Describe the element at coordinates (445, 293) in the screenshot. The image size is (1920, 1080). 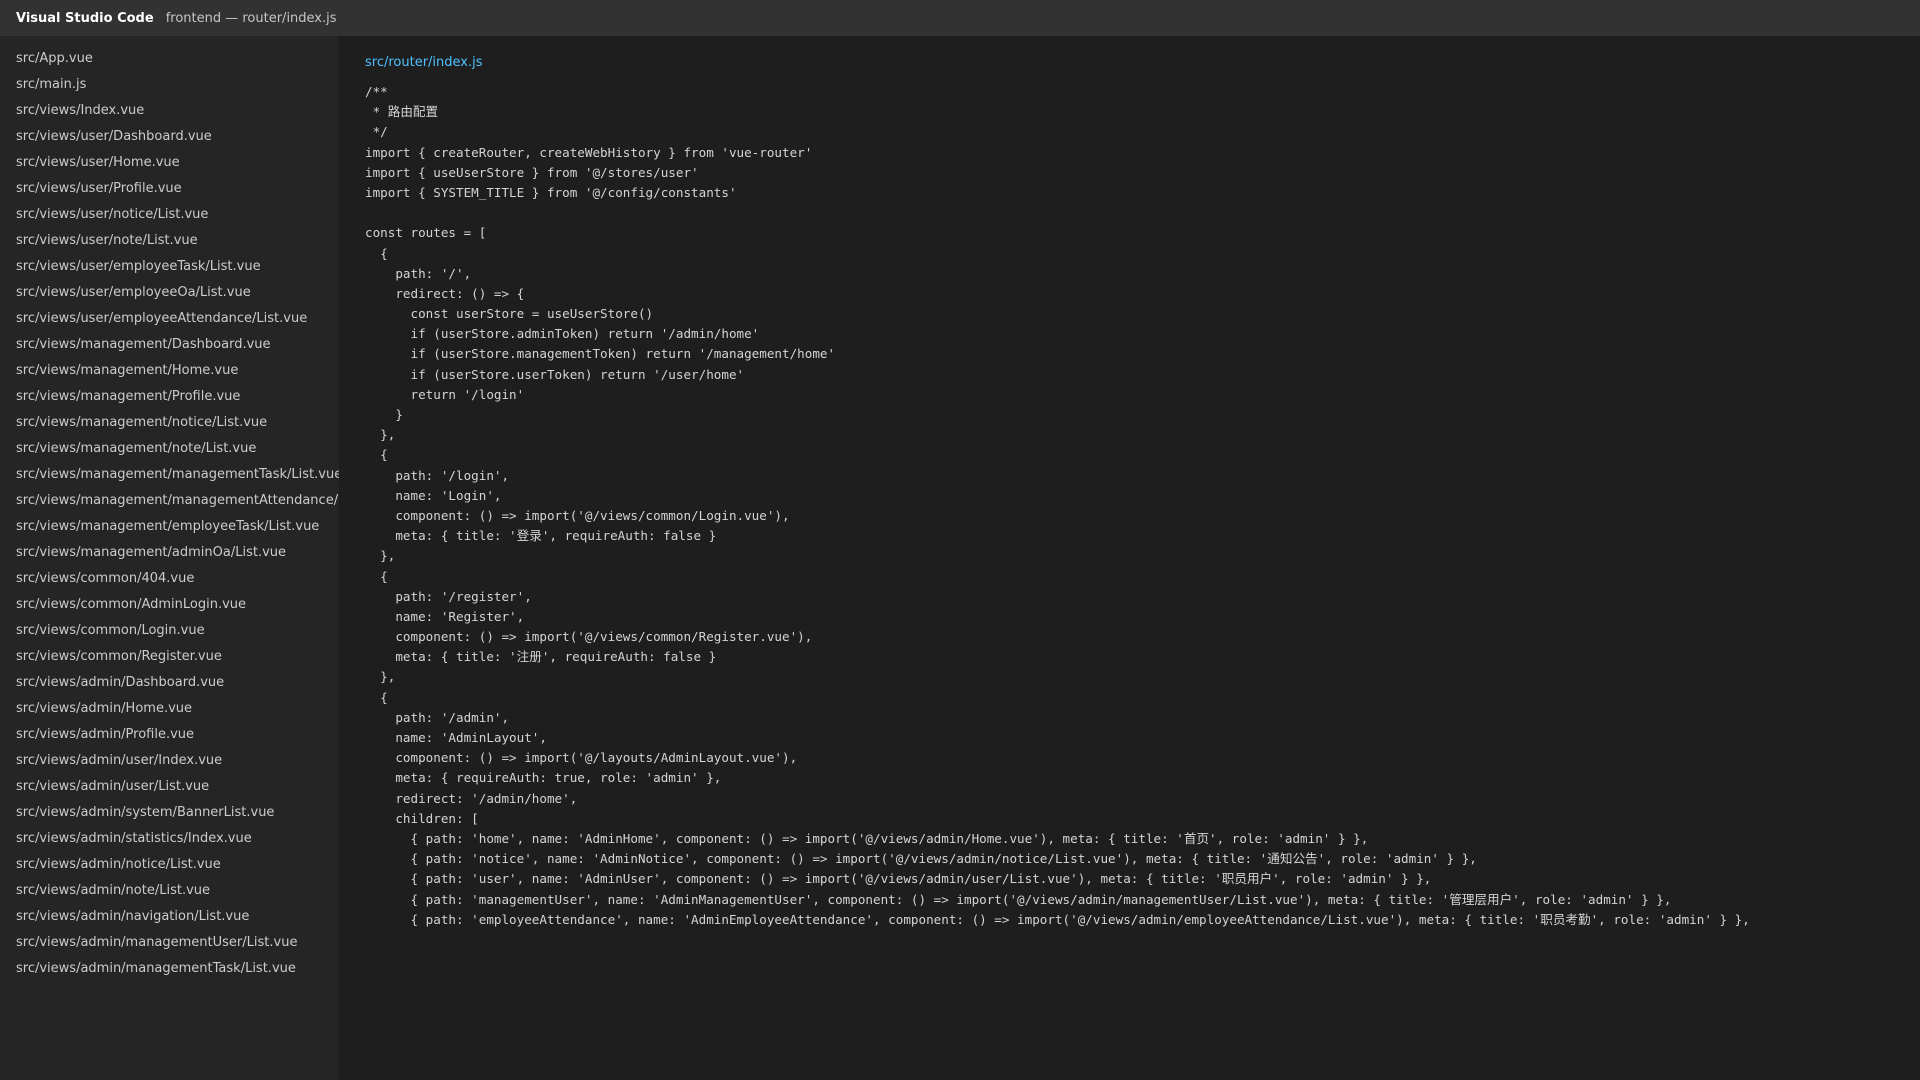
I see `code-line: redirect: () => {` at that location.